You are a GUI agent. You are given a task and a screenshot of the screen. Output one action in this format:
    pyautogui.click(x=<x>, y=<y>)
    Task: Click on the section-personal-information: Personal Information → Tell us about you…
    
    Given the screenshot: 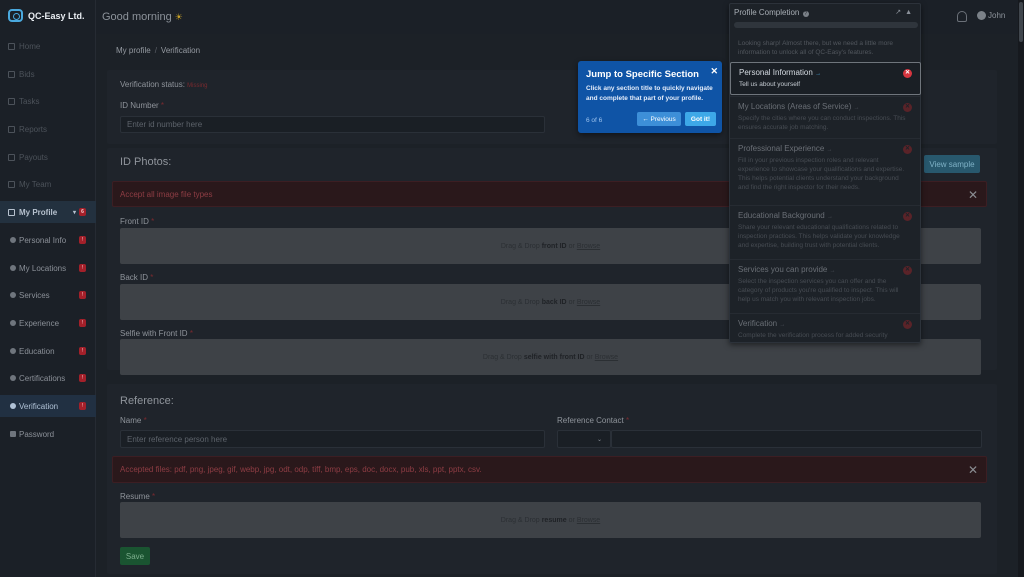 What is the action you would take?
    pyautogui.click(x=825, y=78)
    